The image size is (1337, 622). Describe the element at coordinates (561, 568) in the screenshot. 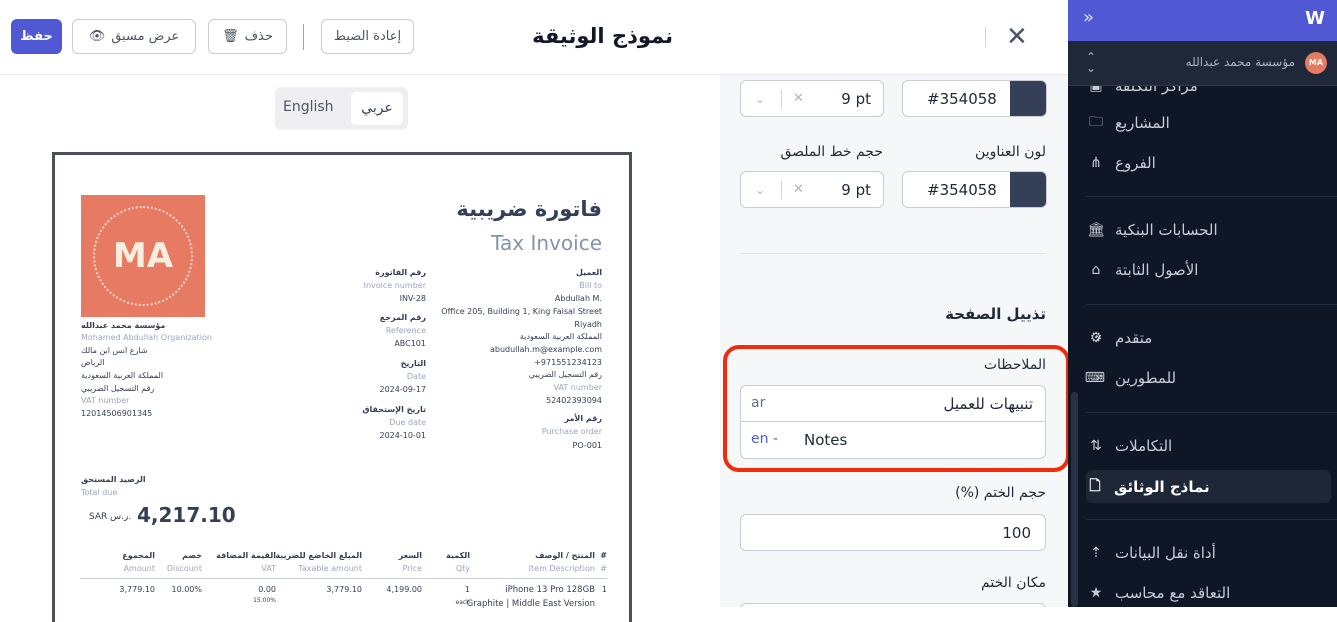

I see `col-header-en: Item Description` at that location.